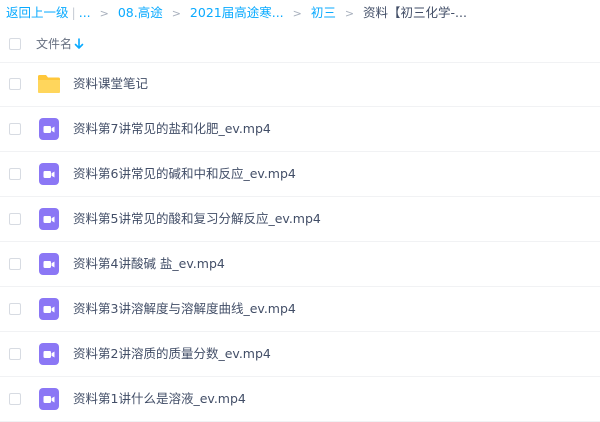 The width and height of the screenshot is (600, 422). I want to click on file-row: 资料第1讲什么是溶液_ev.mp4, so click(300, 399).